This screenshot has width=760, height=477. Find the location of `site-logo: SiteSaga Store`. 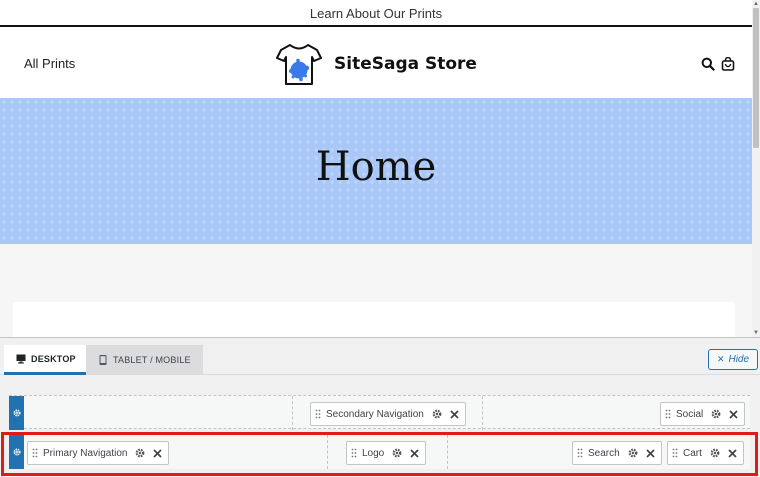

site-logo: SiteSaga Store is located at coordinates (376, 64).